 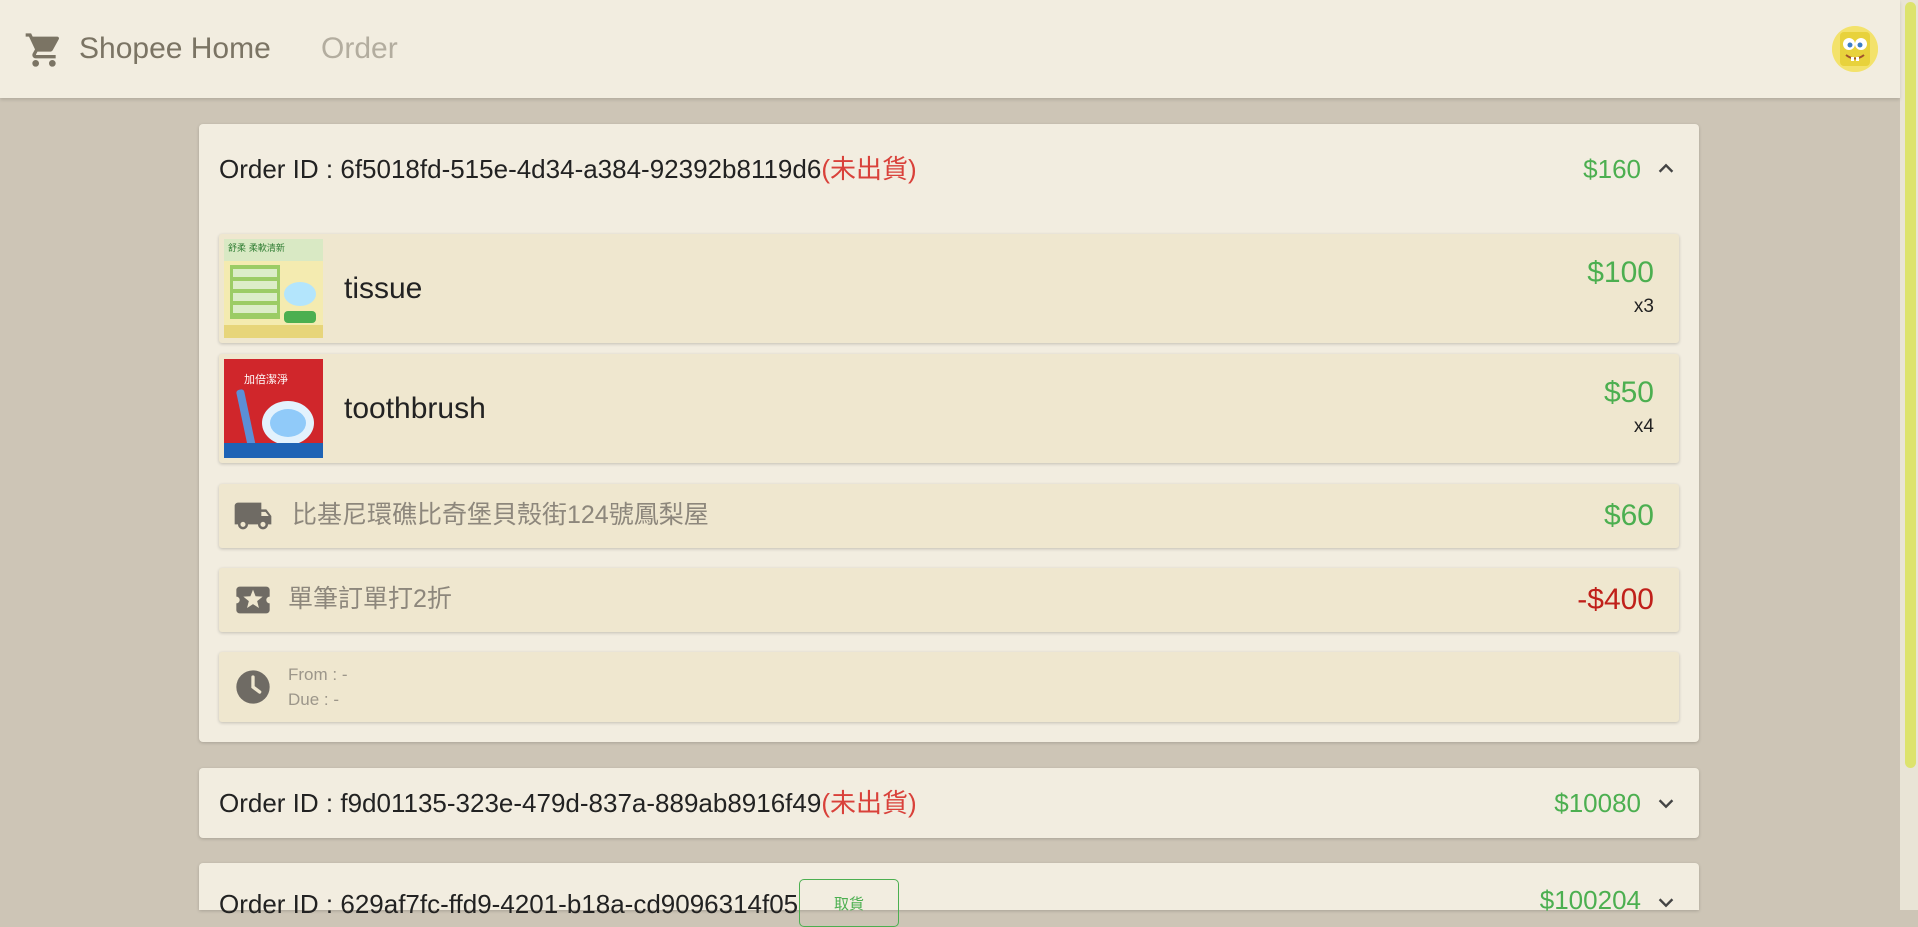 What do you see at coordinates (253, 687) in the screenshot?
I see `clock-icon` at bounding box center [253, 687].